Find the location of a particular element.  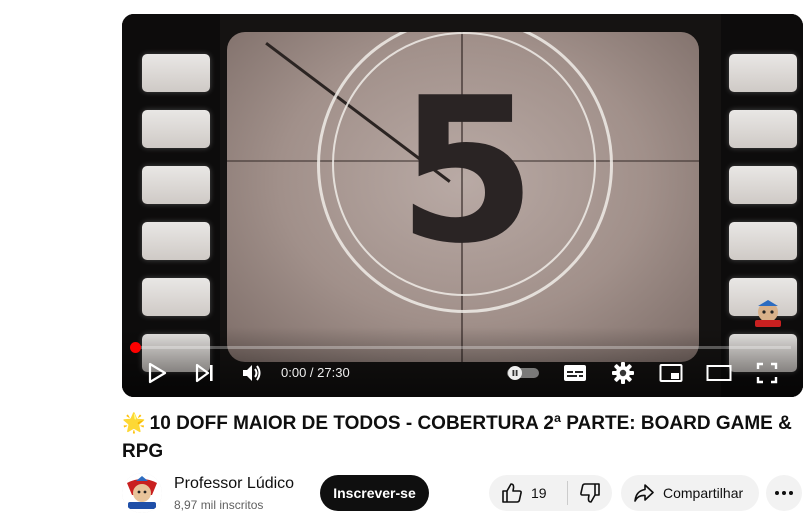

channel-avatar-icon is located at coordinates (142, 493).